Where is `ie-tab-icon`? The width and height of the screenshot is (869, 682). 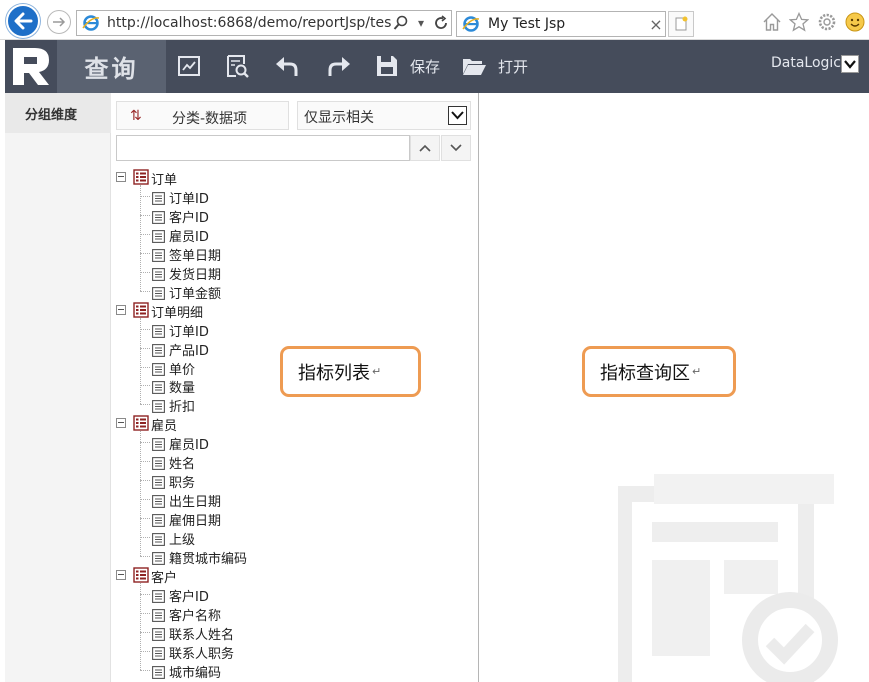
ie-tab-icon is located at coordinates (471, 24).